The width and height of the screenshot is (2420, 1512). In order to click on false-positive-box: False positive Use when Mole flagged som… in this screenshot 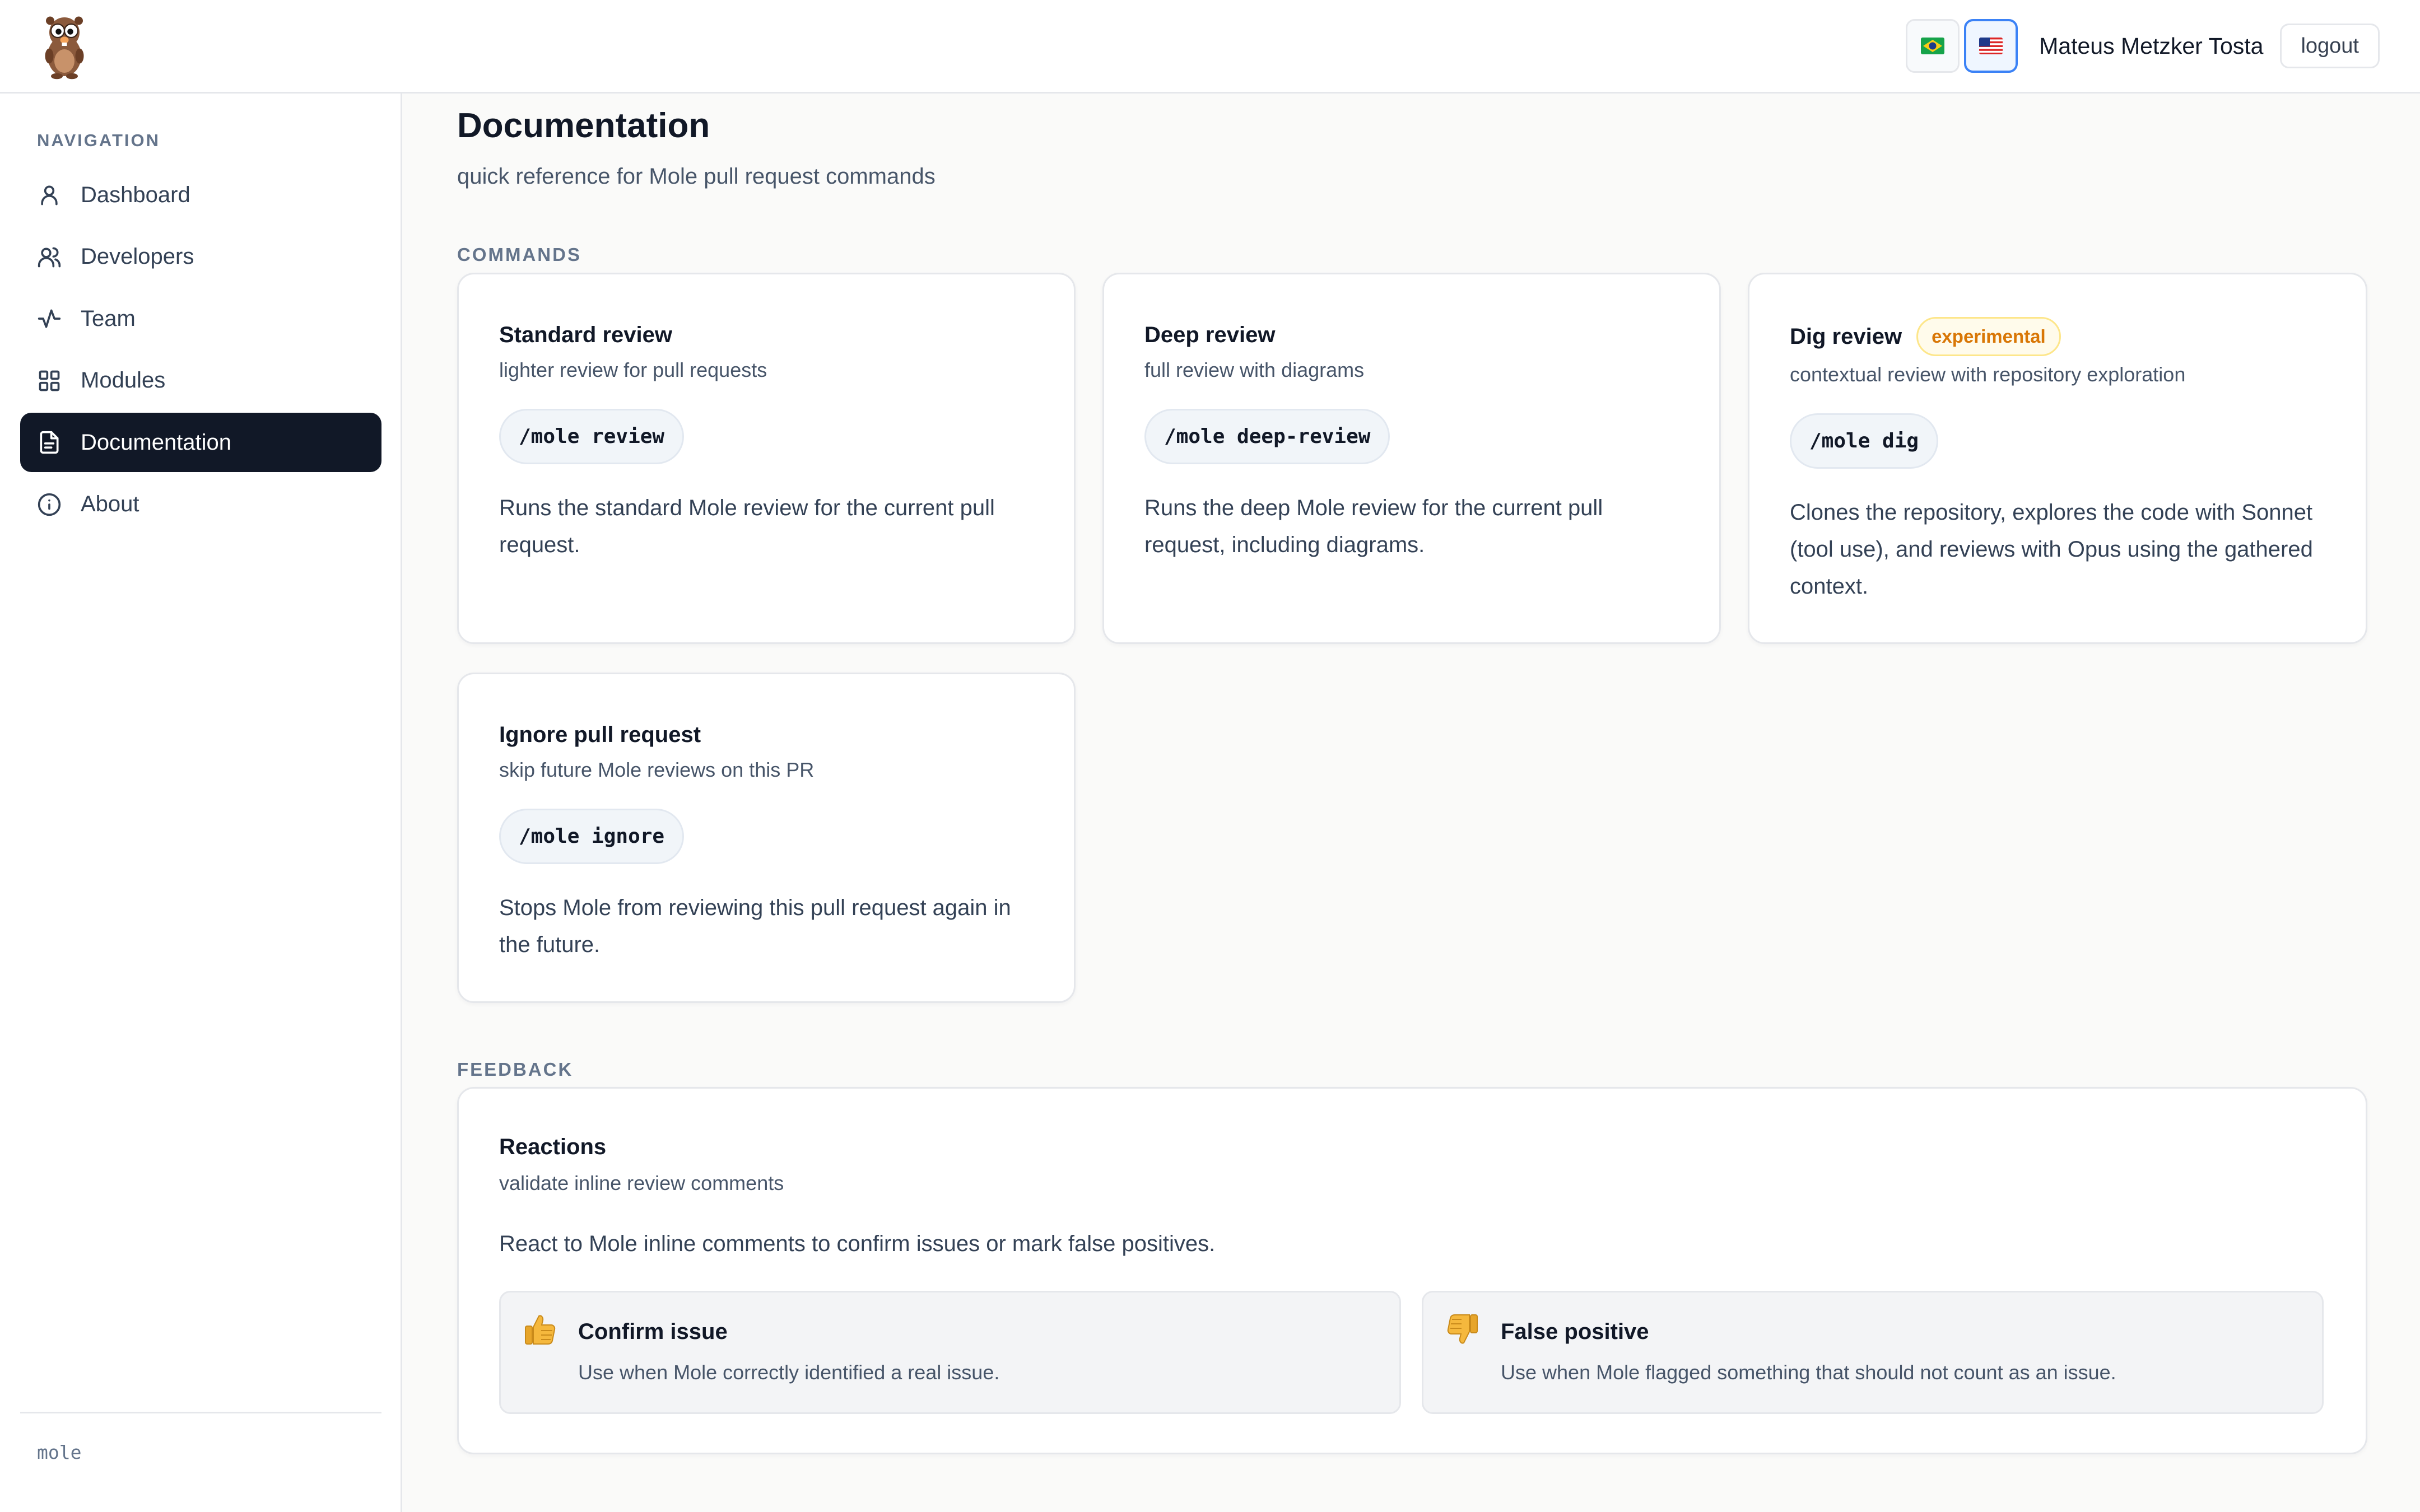, I will do `click(1873, 1353)`.